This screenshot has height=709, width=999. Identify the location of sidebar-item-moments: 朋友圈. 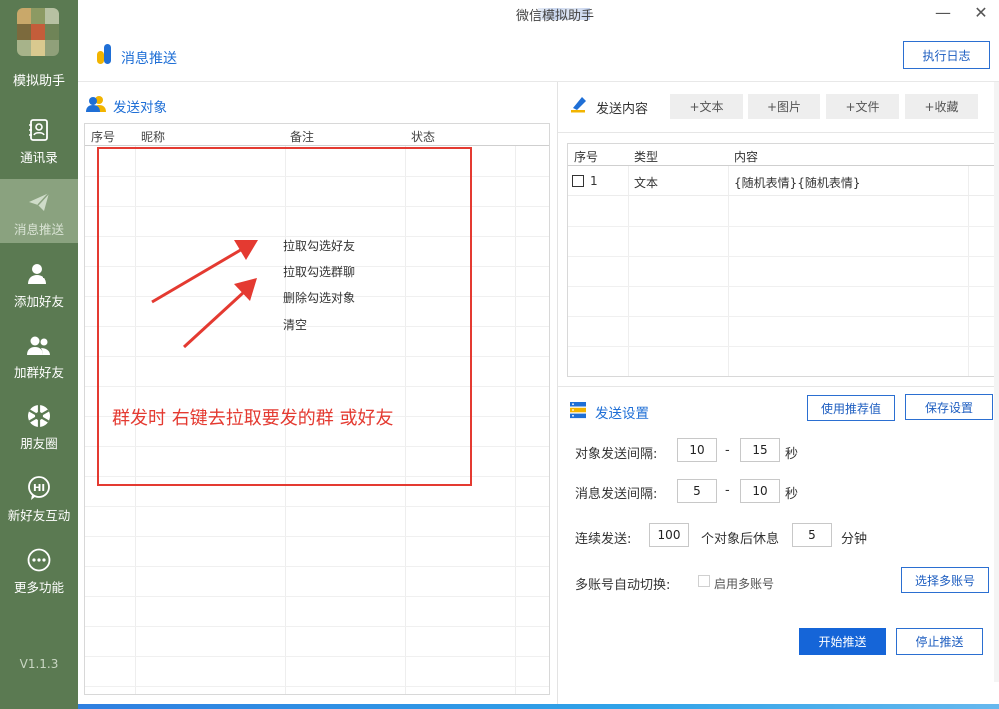
(39, 425).